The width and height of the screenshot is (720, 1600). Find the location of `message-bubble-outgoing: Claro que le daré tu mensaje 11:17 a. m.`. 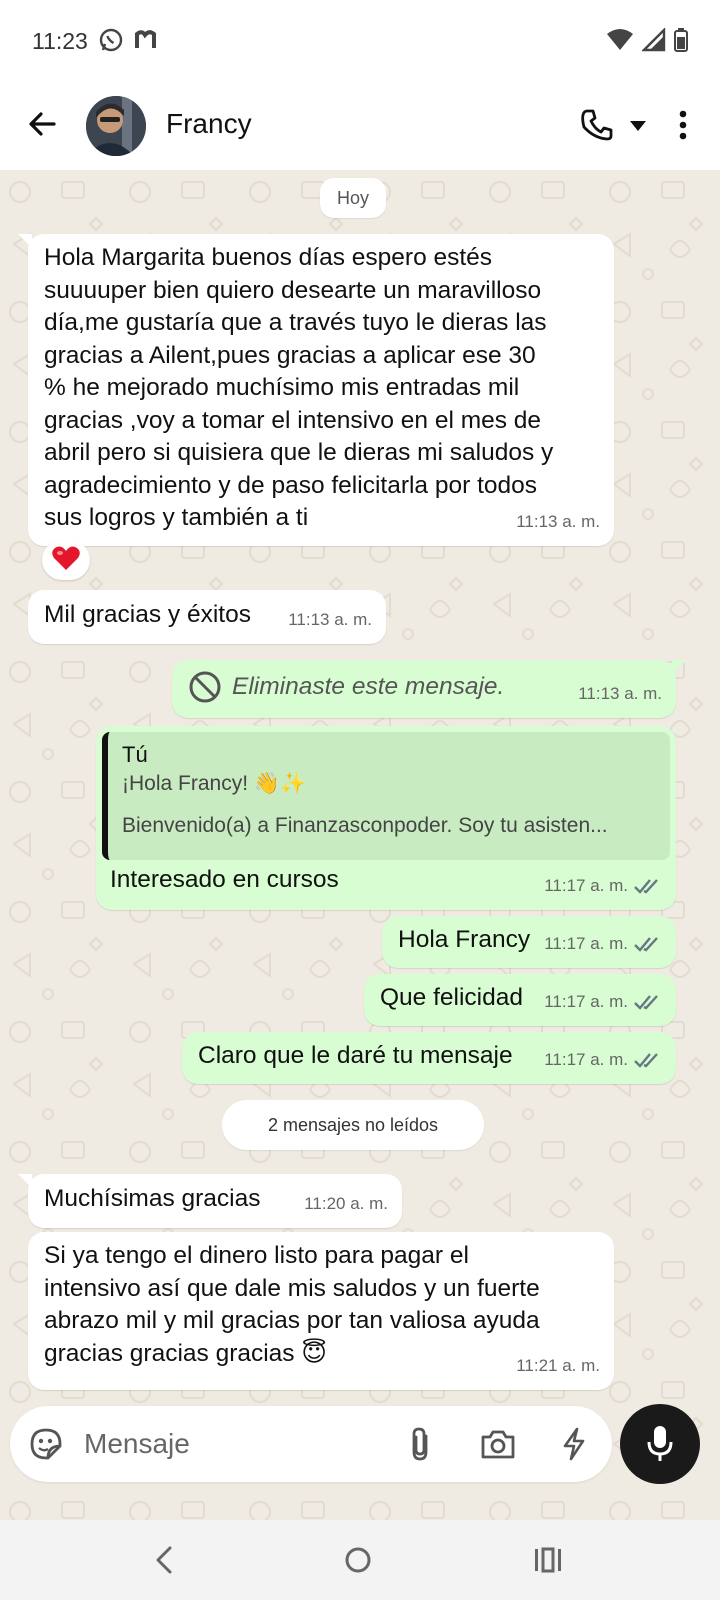

message-bubble-outgoing: Claro que le daré tu mensaje 11:17 a. m. is located at coordinates (429, 1058).